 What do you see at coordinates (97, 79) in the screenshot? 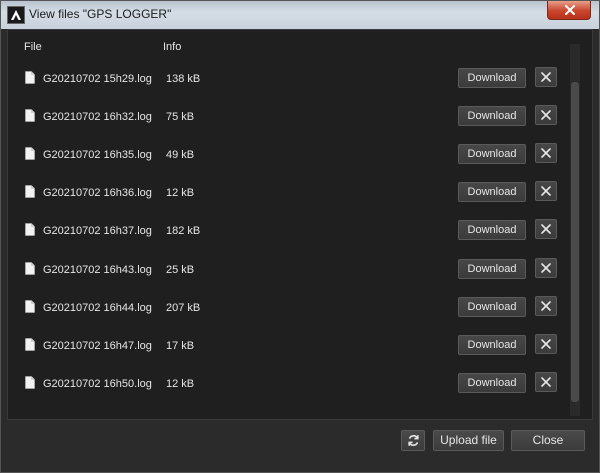
I see `file-name: G20210702 15h29.log` at bounding box center [97, 79].